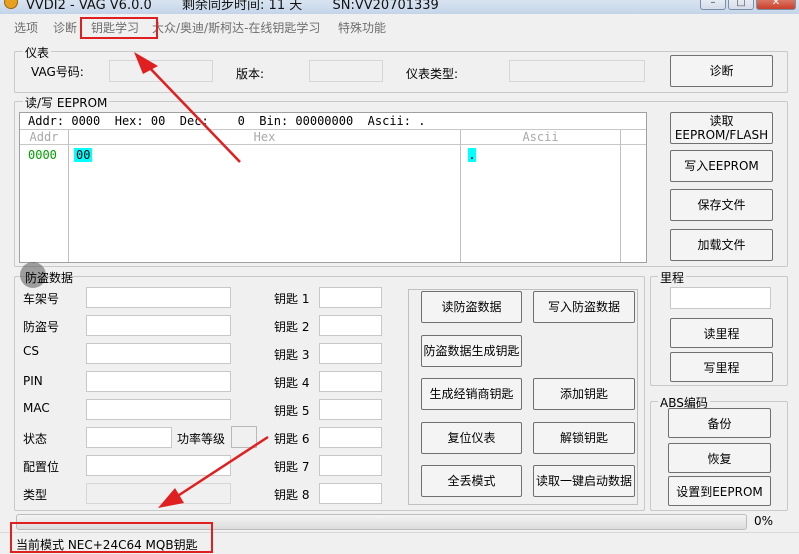 The image size is (799, 554). Describe the element at coordinates (41, 299) in the screenshot. I see `vin-label: 车架号` at that location.